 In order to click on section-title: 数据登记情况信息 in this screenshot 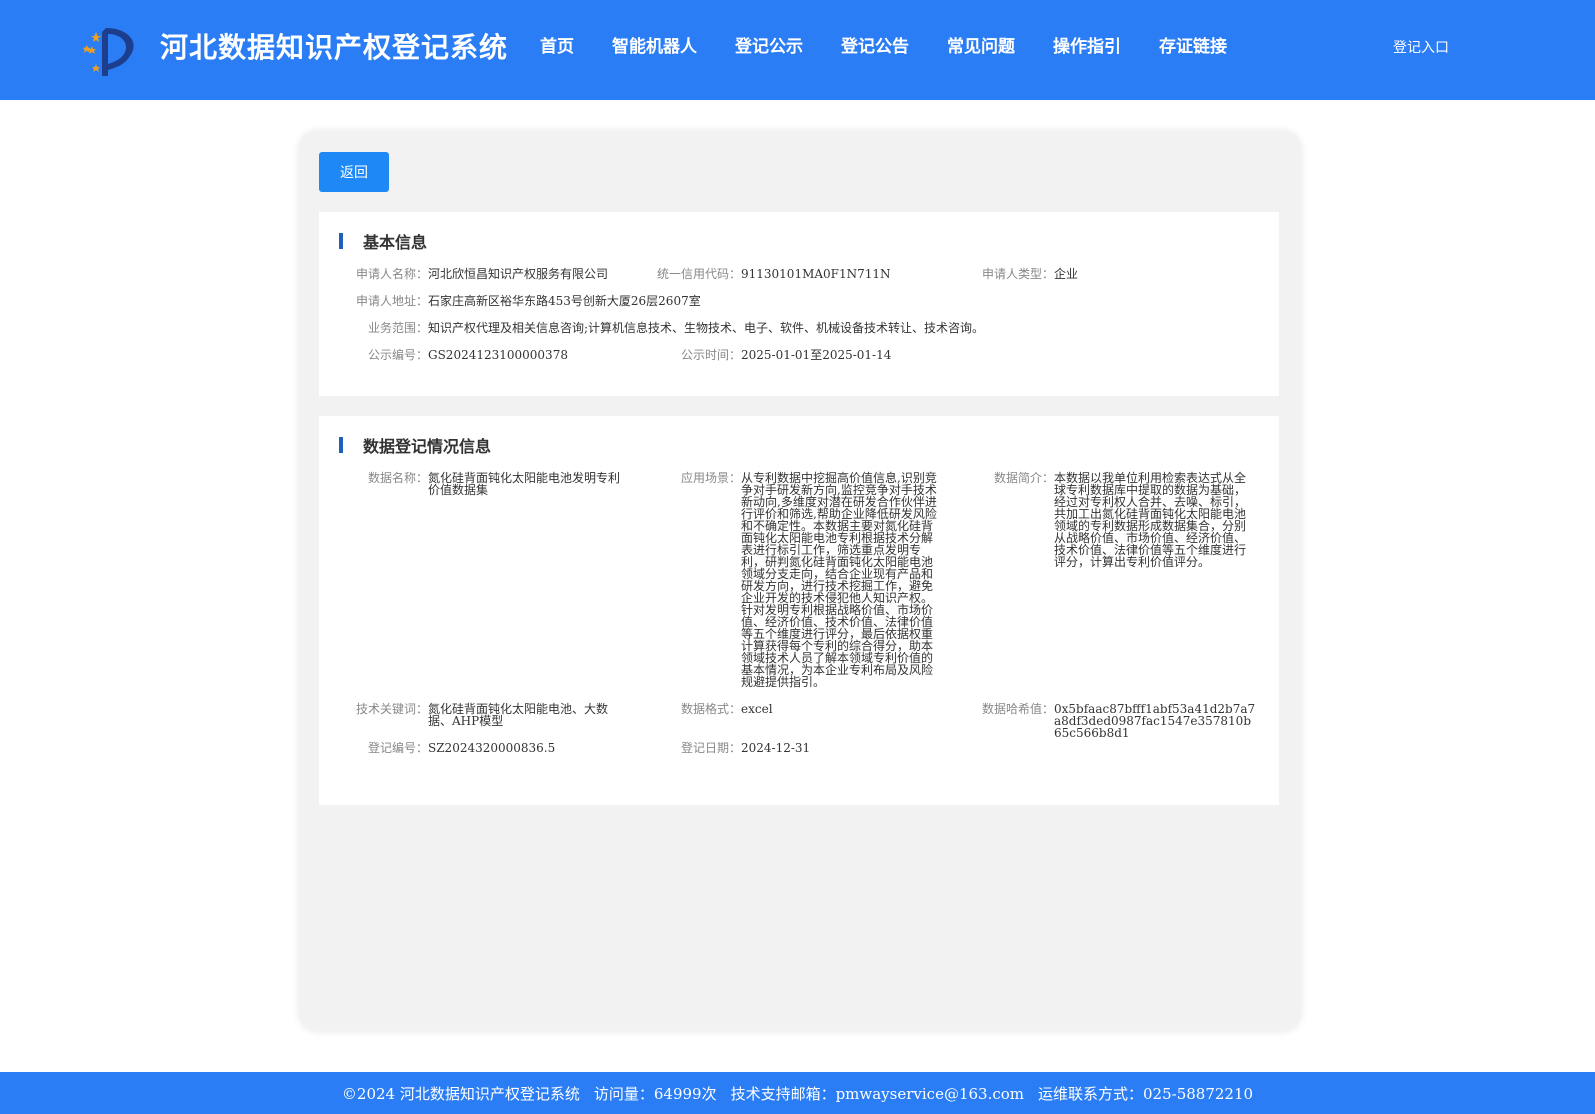, I will do `click(427, 446)`.